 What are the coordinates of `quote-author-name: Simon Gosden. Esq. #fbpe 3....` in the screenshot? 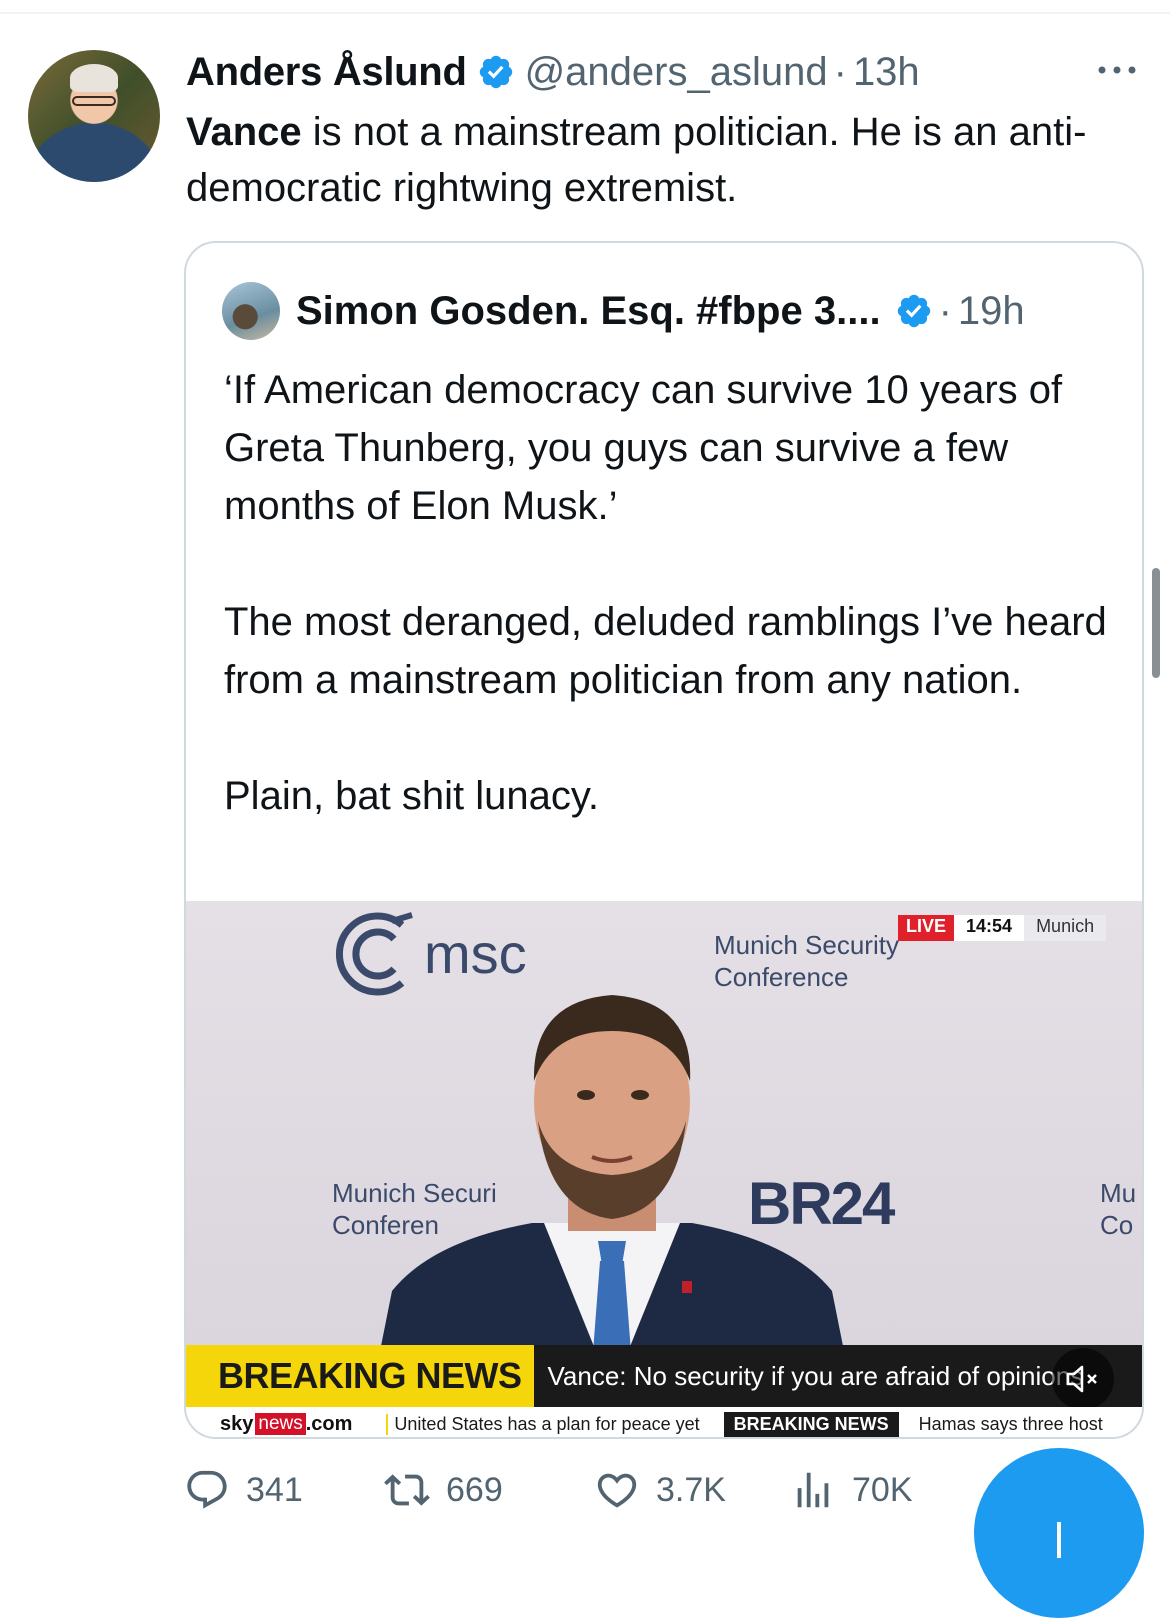 It's located at (588, 310).